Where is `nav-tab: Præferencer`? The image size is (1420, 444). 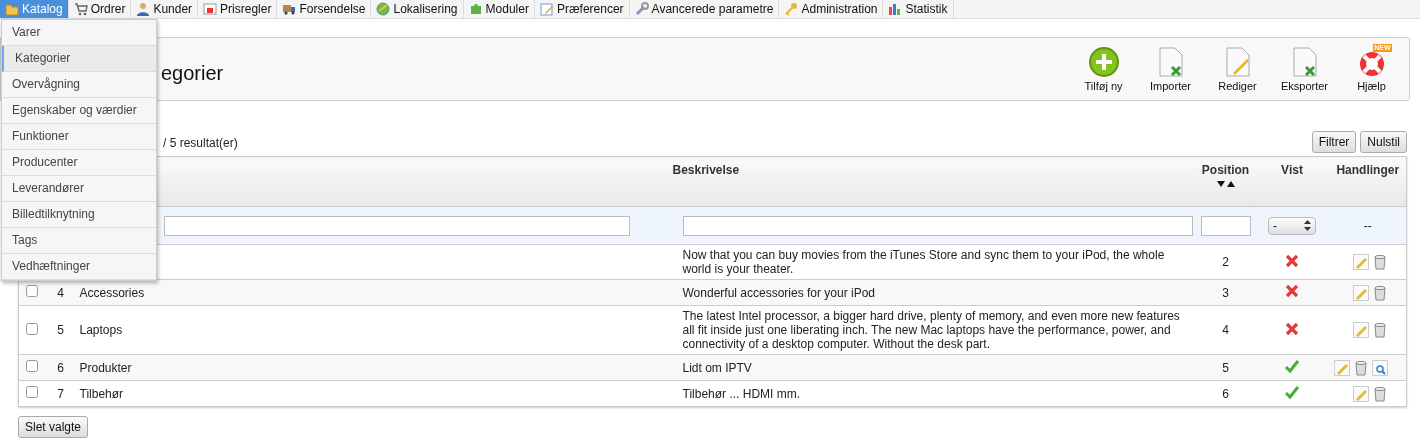 nav-tab: Præferencer is located at coordinates (582, 9).